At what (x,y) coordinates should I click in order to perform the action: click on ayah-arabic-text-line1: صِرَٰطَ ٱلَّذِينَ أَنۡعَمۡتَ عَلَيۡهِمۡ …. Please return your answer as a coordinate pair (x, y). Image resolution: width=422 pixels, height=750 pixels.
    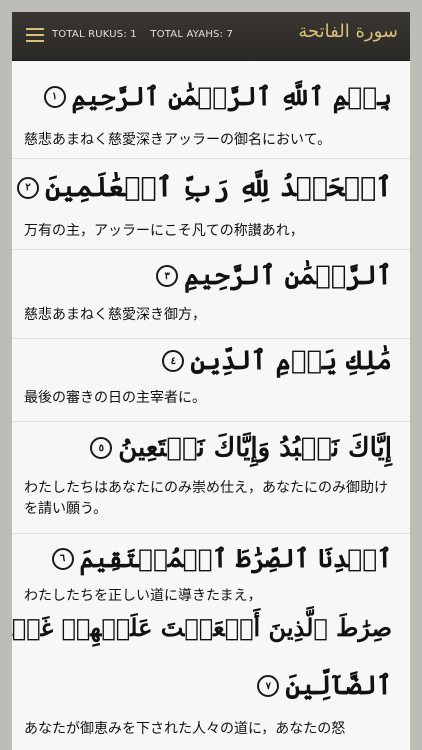
    Looking at the image, I should click on (202, 627).